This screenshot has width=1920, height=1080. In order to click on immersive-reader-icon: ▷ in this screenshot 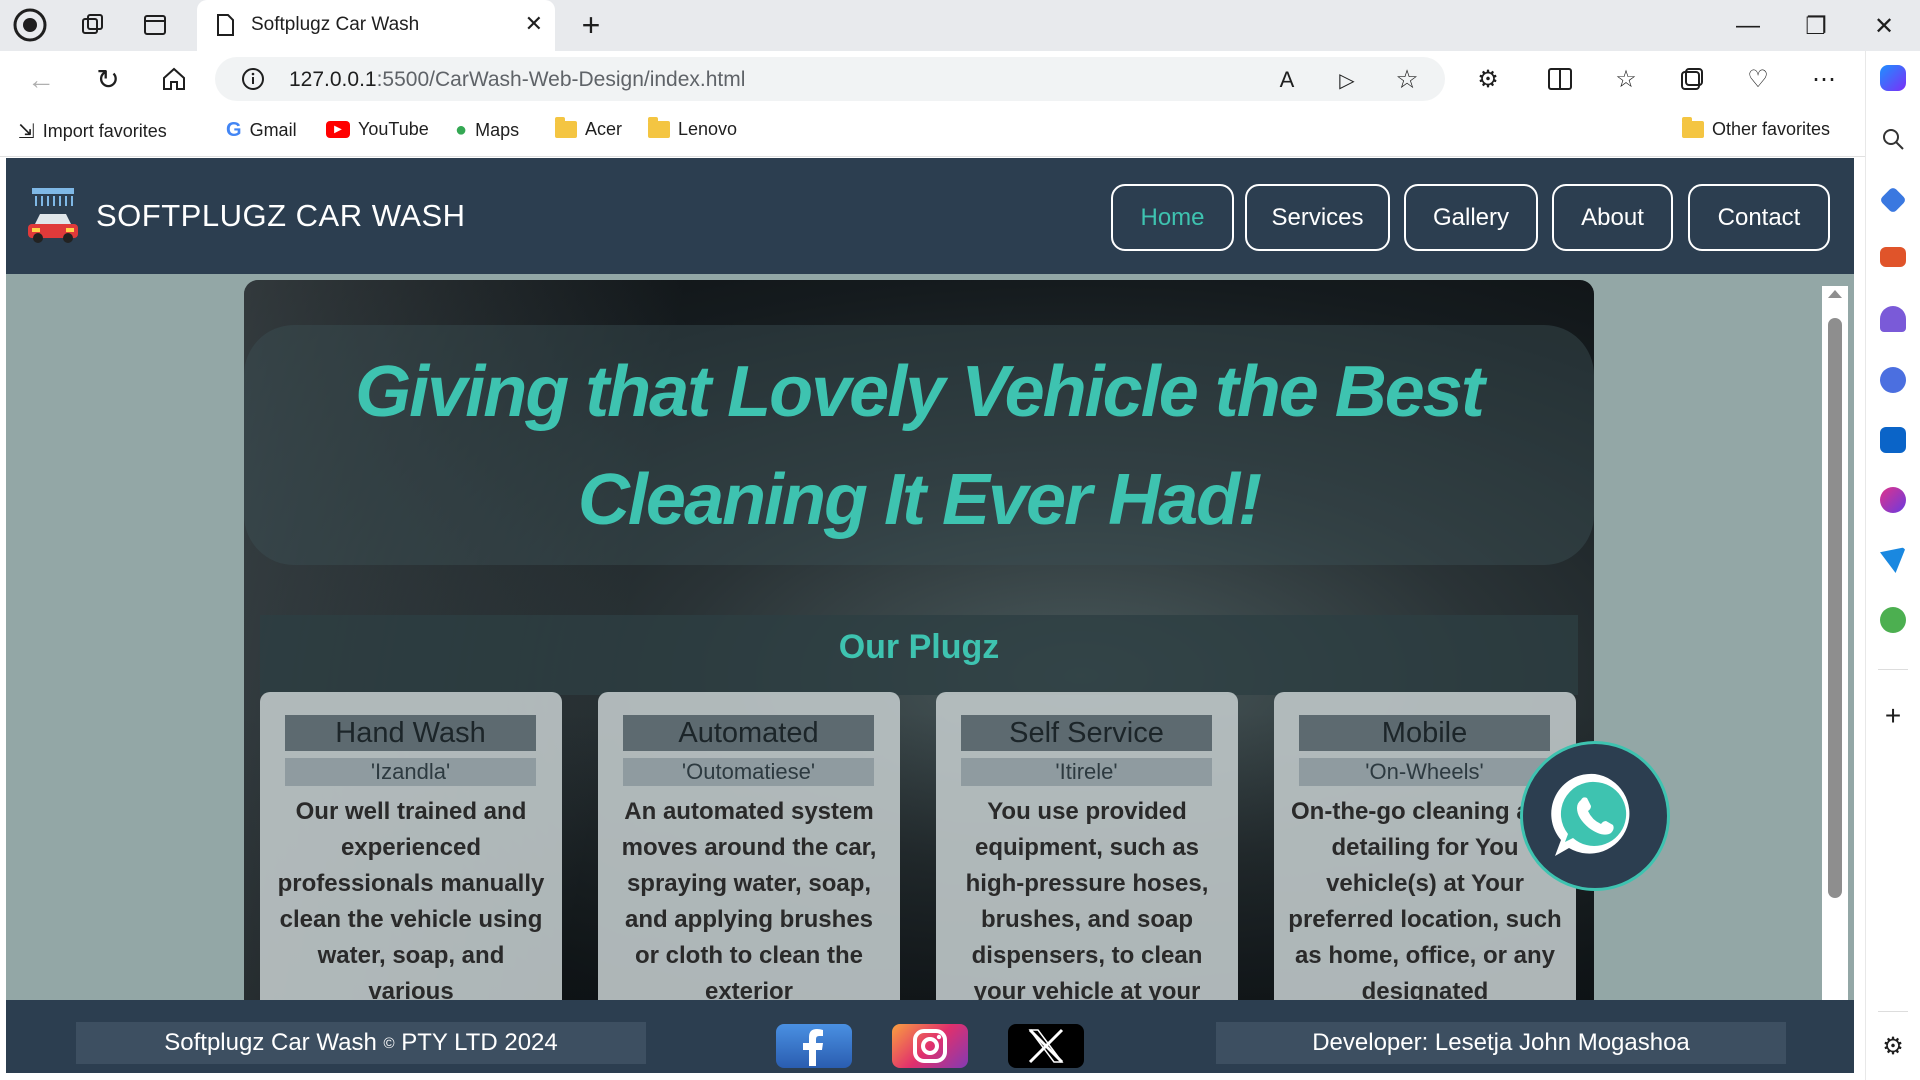, I will do `click(1347, 80)`.